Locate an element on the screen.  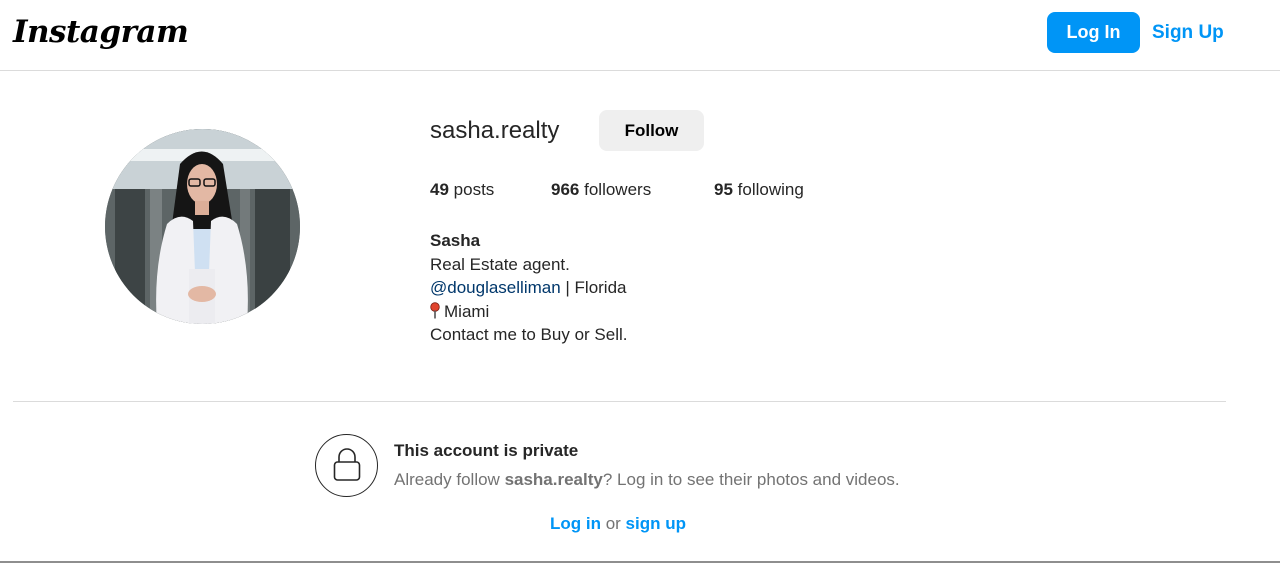
profile-username: sasha.realty is located at coordinates (495, 130).